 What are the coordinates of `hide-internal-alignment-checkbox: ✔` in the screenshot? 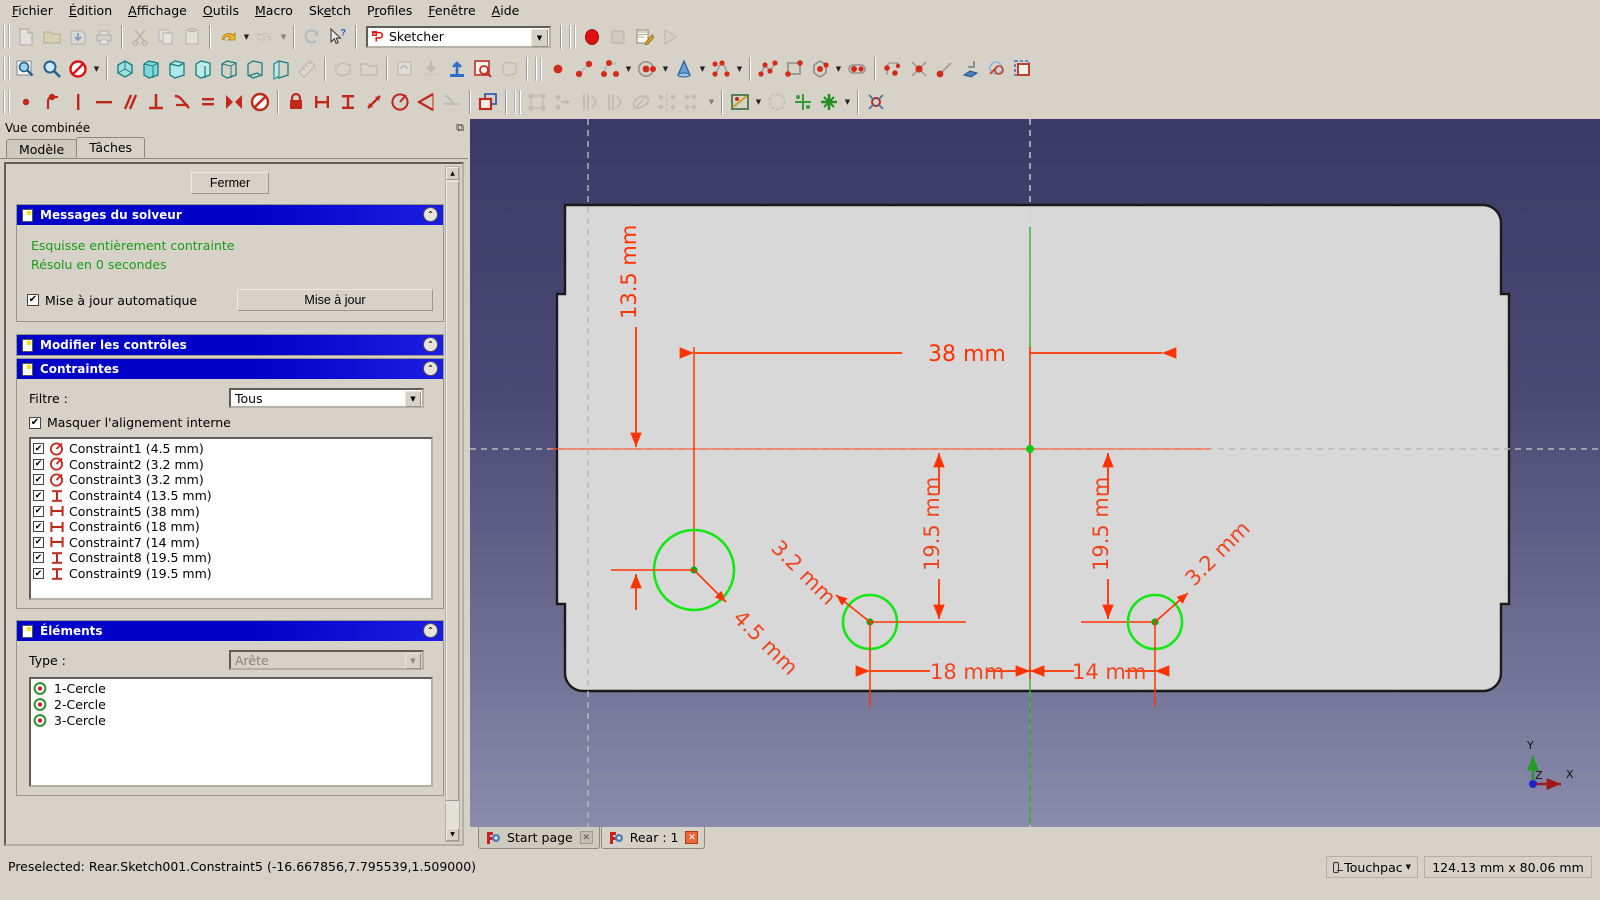 It's located at (35, 422).